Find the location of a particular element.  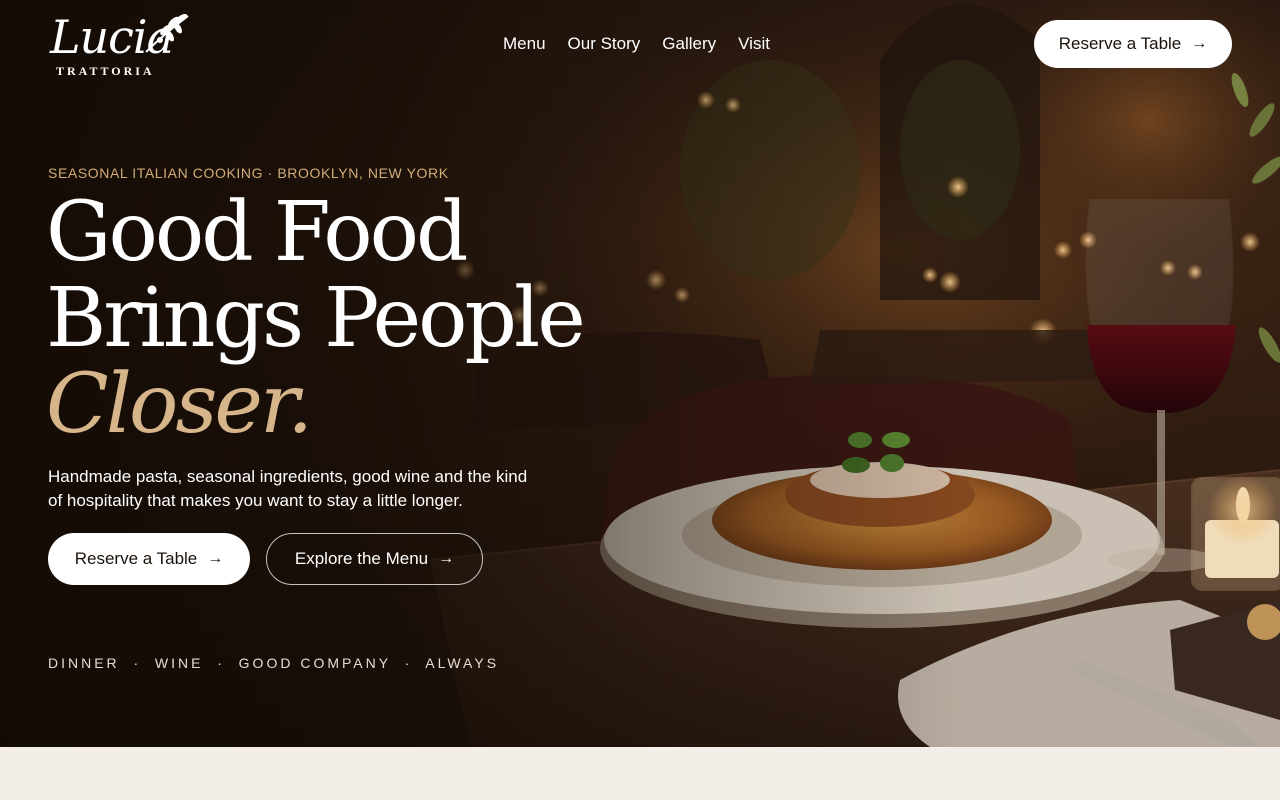

header-reserve-button: Reserve a Table → is located at coordinates (1133, 44).